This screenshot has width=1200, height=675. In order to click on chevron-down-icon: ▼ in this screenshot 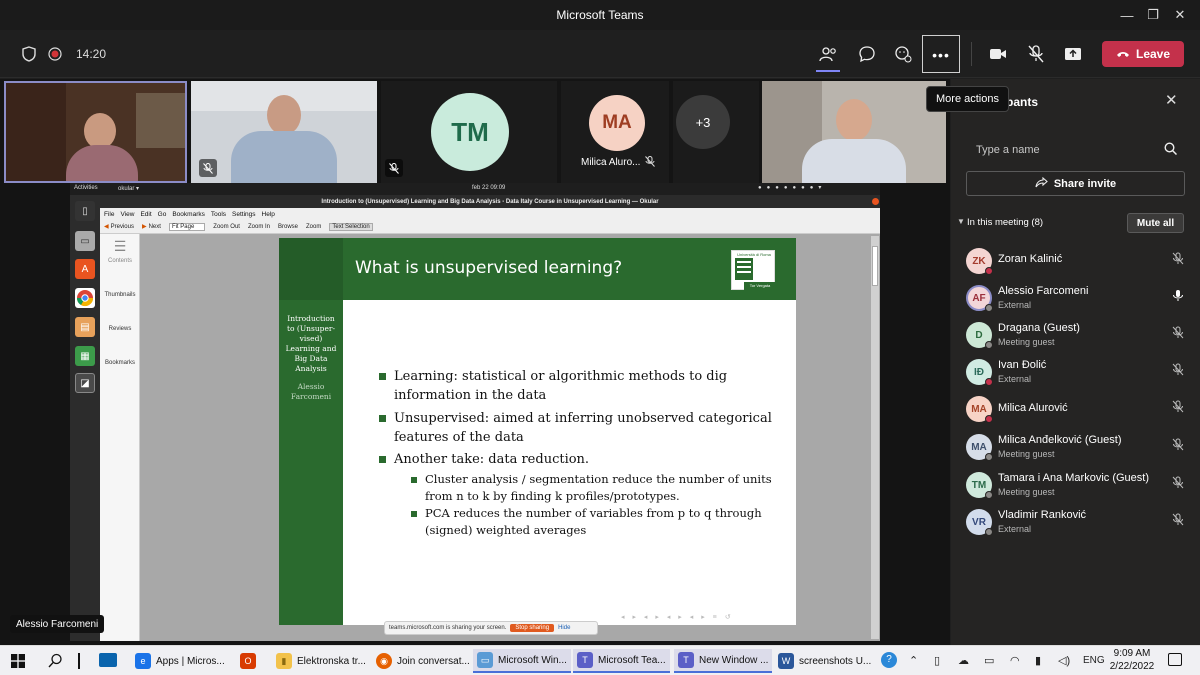, I will do `click(961, 221)`.